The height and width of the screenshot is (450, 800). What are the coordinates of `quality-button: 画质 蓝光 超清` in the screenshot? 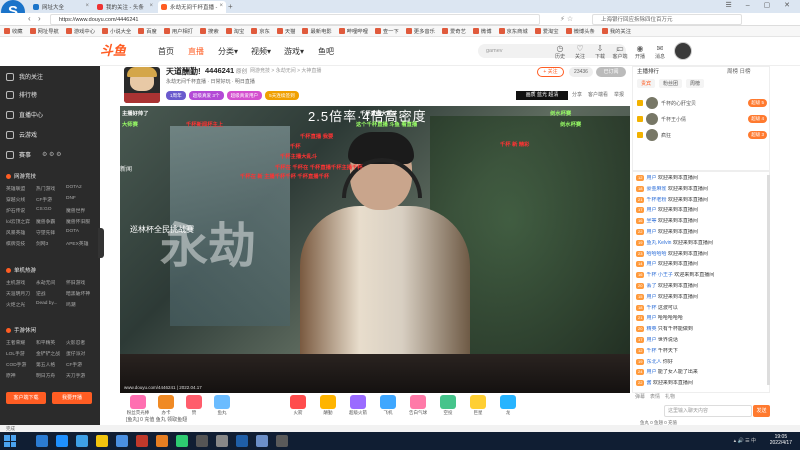 It's located at (542, 95).